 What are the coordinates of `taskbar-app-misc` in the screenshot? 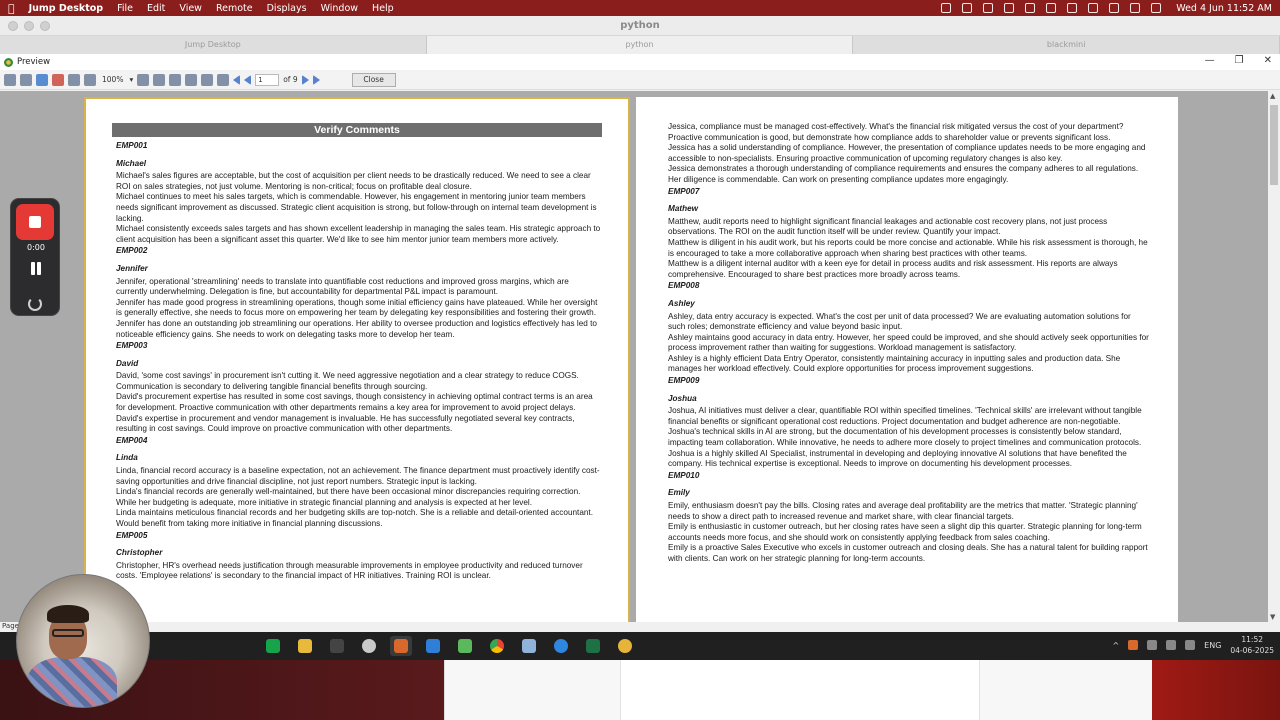 It's located at (625, 646).